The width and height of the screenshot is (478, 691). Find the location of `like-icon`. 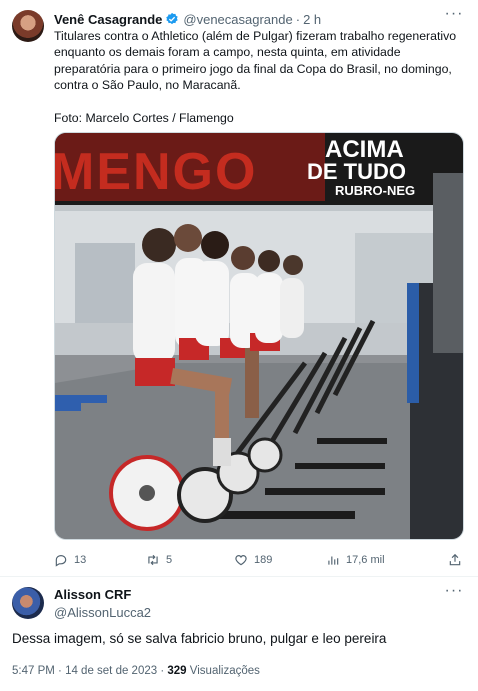

like-icon is located at coordinates (241, 560).